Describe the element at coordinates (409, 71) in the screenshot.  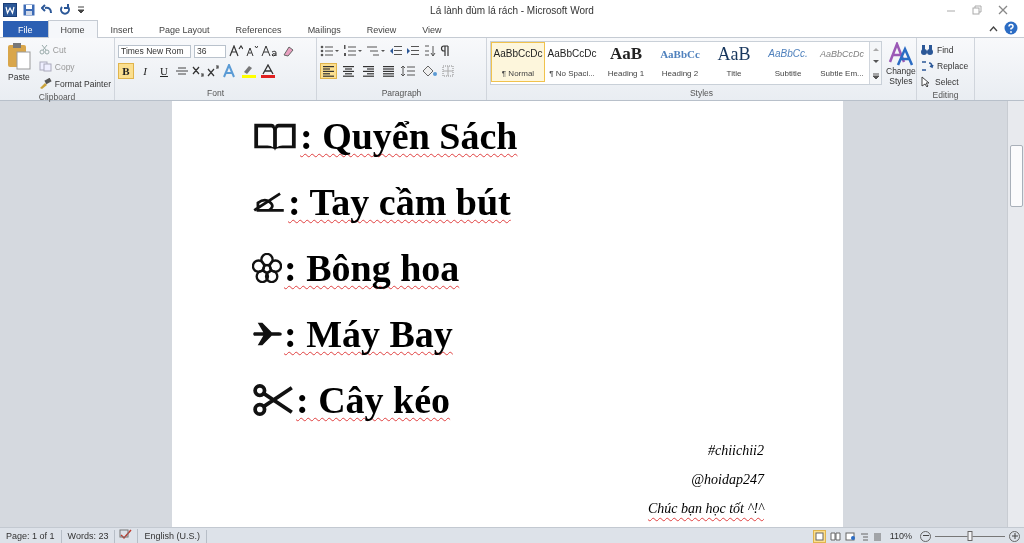
I see `line-spacing-icon` at that location.